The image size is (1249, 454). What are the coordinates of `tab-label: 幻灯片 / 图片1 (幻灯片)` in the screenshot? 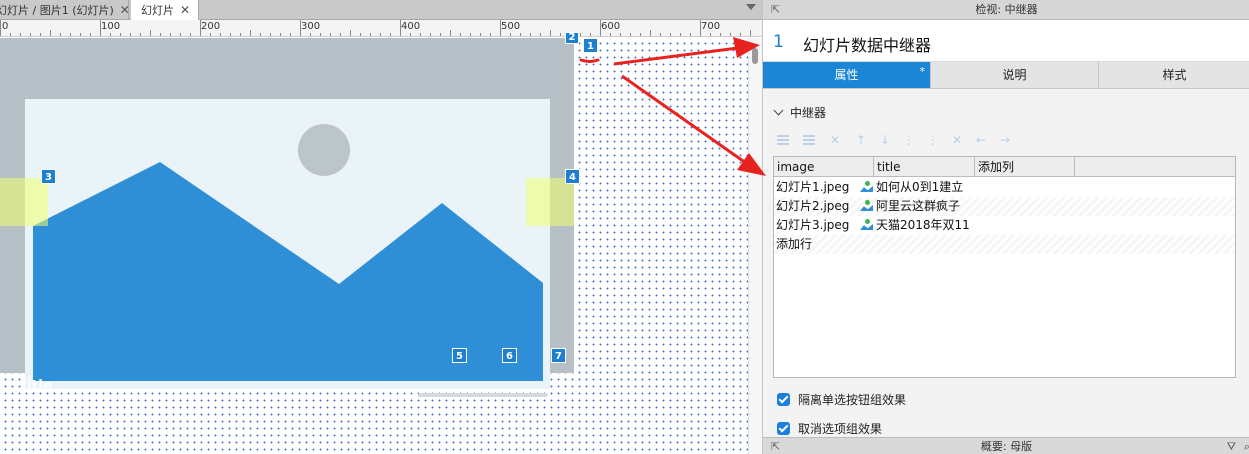 It's located at (57, 10).